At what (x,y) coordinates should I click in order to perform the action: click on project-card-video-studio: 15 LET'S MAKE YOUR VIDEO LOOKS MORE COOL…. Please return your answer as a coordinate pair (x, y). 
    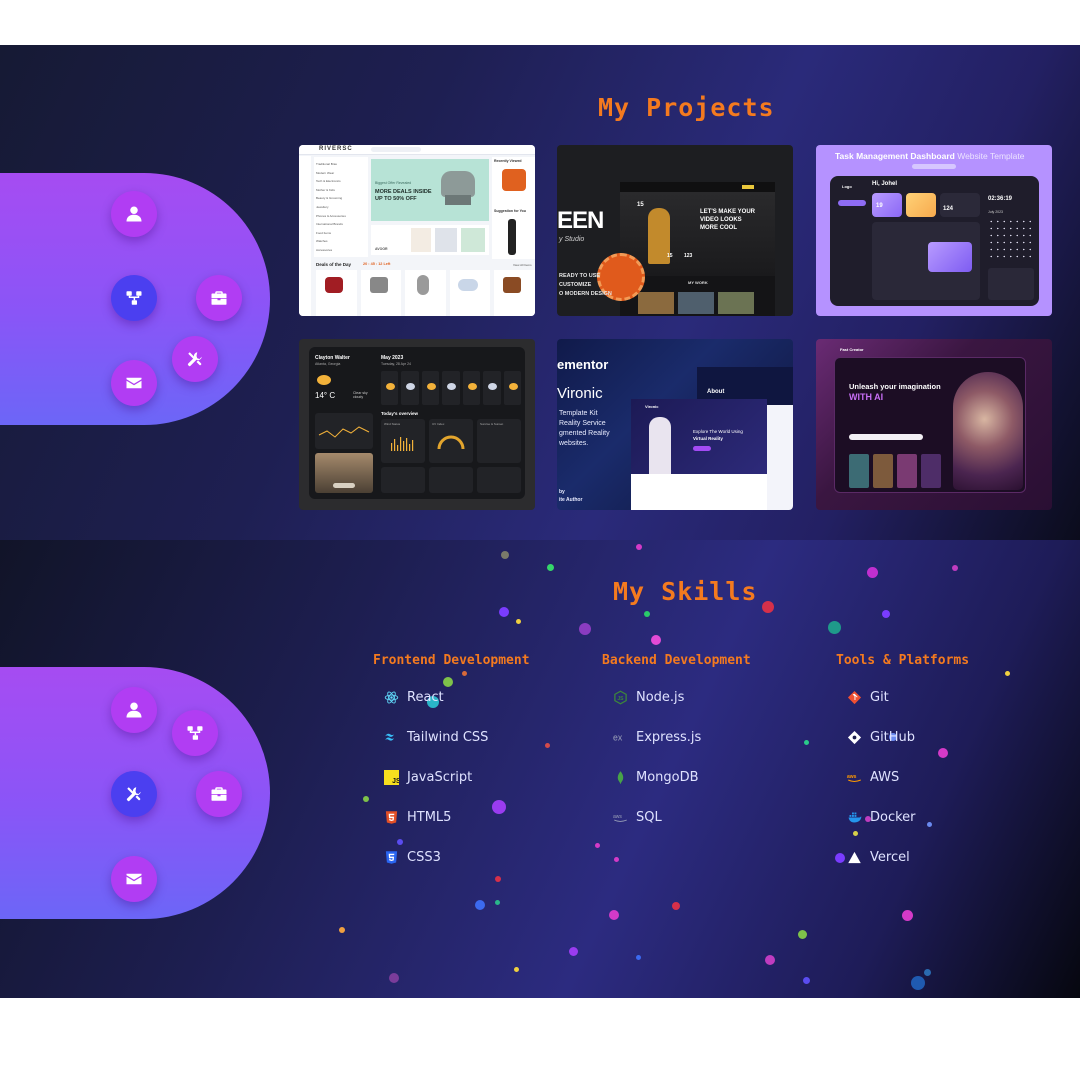
    Looking at the image, I should click on (675, 230).